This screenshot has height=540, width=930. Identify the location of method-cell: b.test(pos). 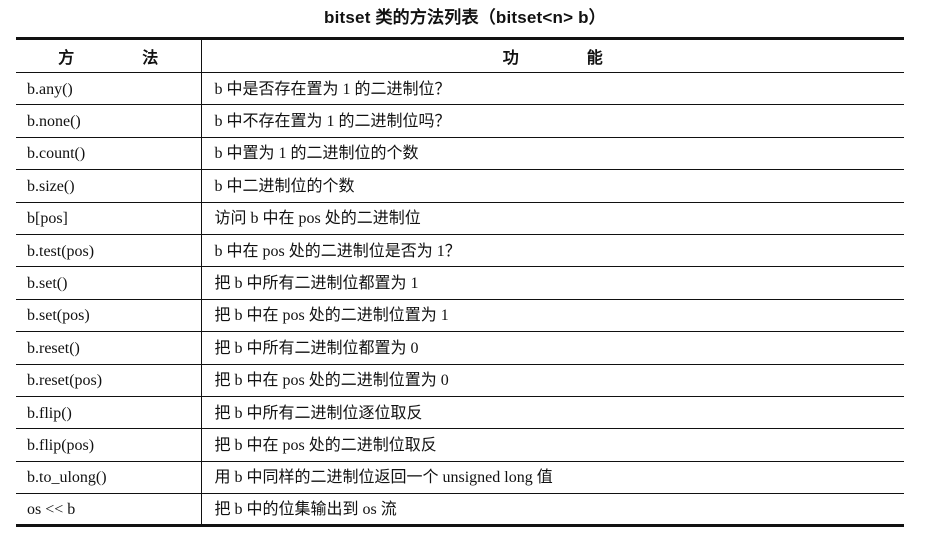
(108, 251).